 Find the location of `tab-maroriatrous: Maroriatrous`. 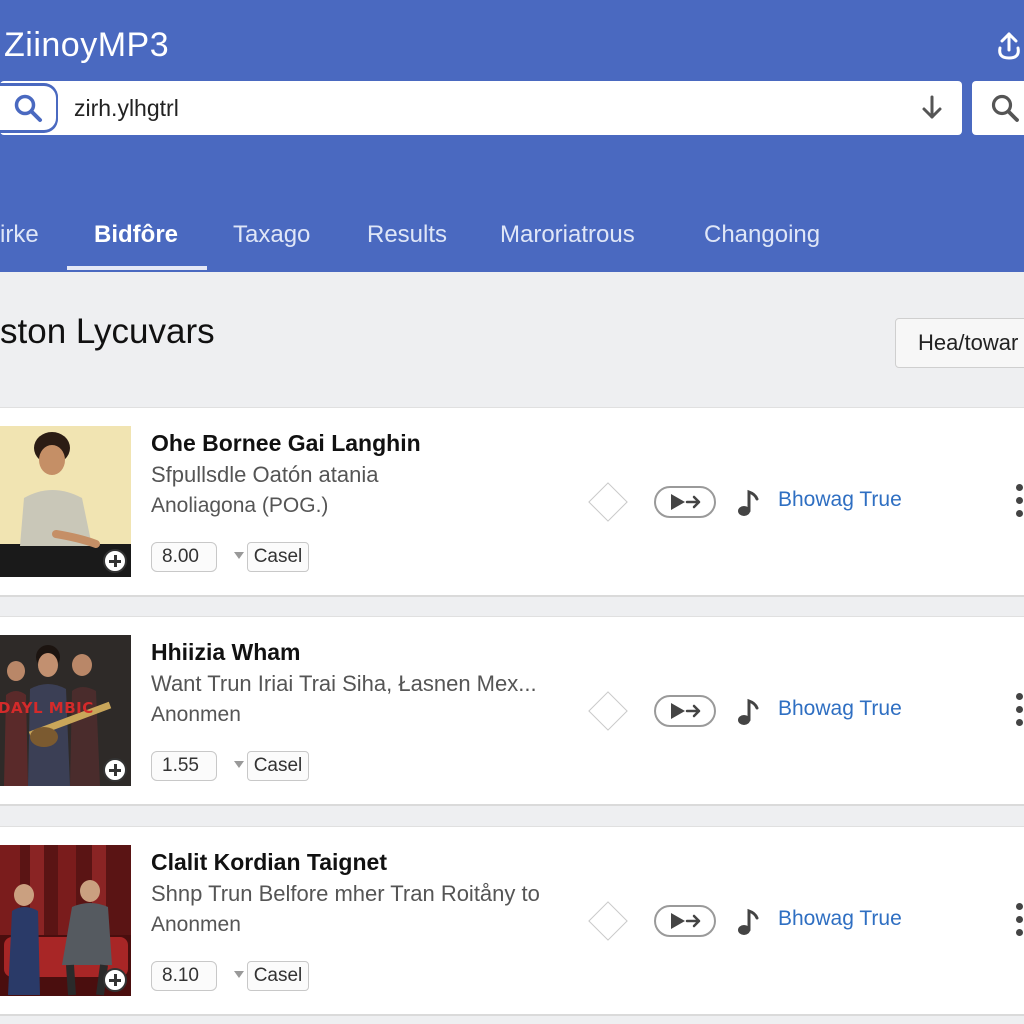

tab-maroriatrous: Maroriatrous is located at coordinates (567, 237).